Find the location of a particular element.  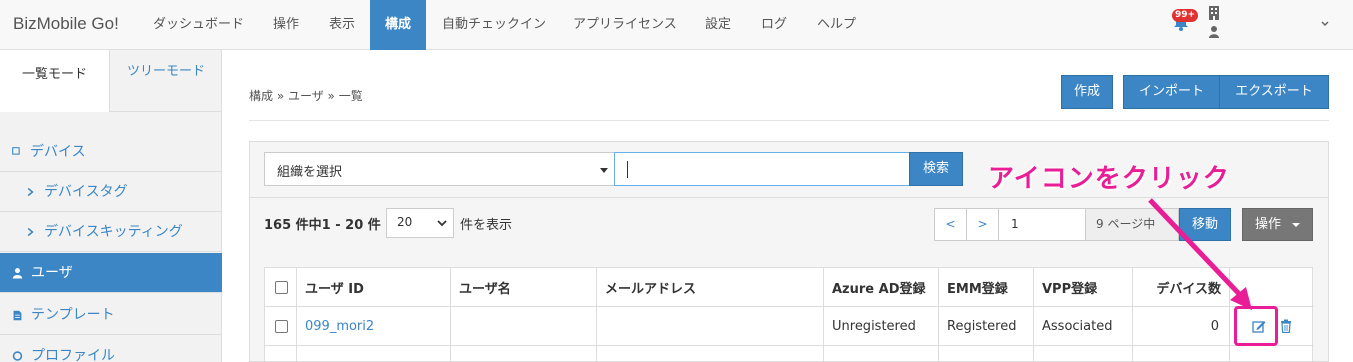

annotation-label: アイコンをクリック is located at coordinates (1109, 179).